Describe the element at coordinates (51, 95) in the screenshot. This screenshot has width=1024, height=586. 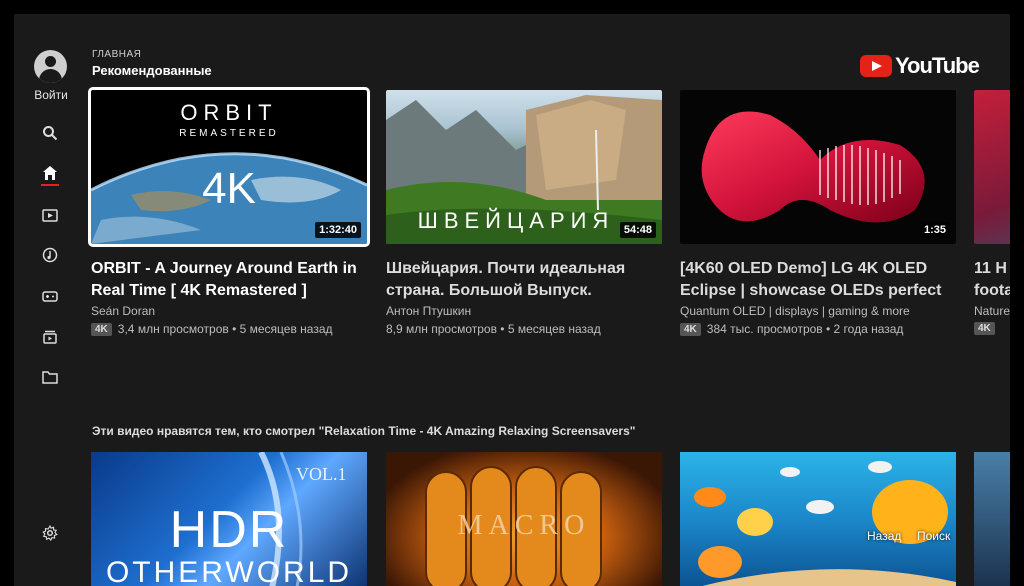
I see `signin-label: Войти` at that location.